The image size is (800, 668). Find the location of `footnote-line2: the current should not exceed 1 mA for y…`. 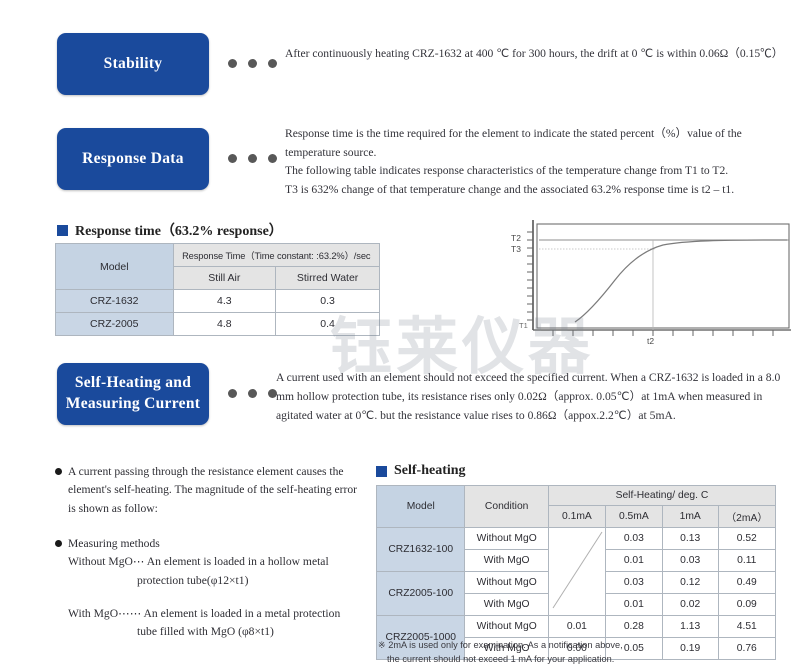

footnote-line2: the current should not exceed 1 mA for y… is located at coordinates (501, 658).